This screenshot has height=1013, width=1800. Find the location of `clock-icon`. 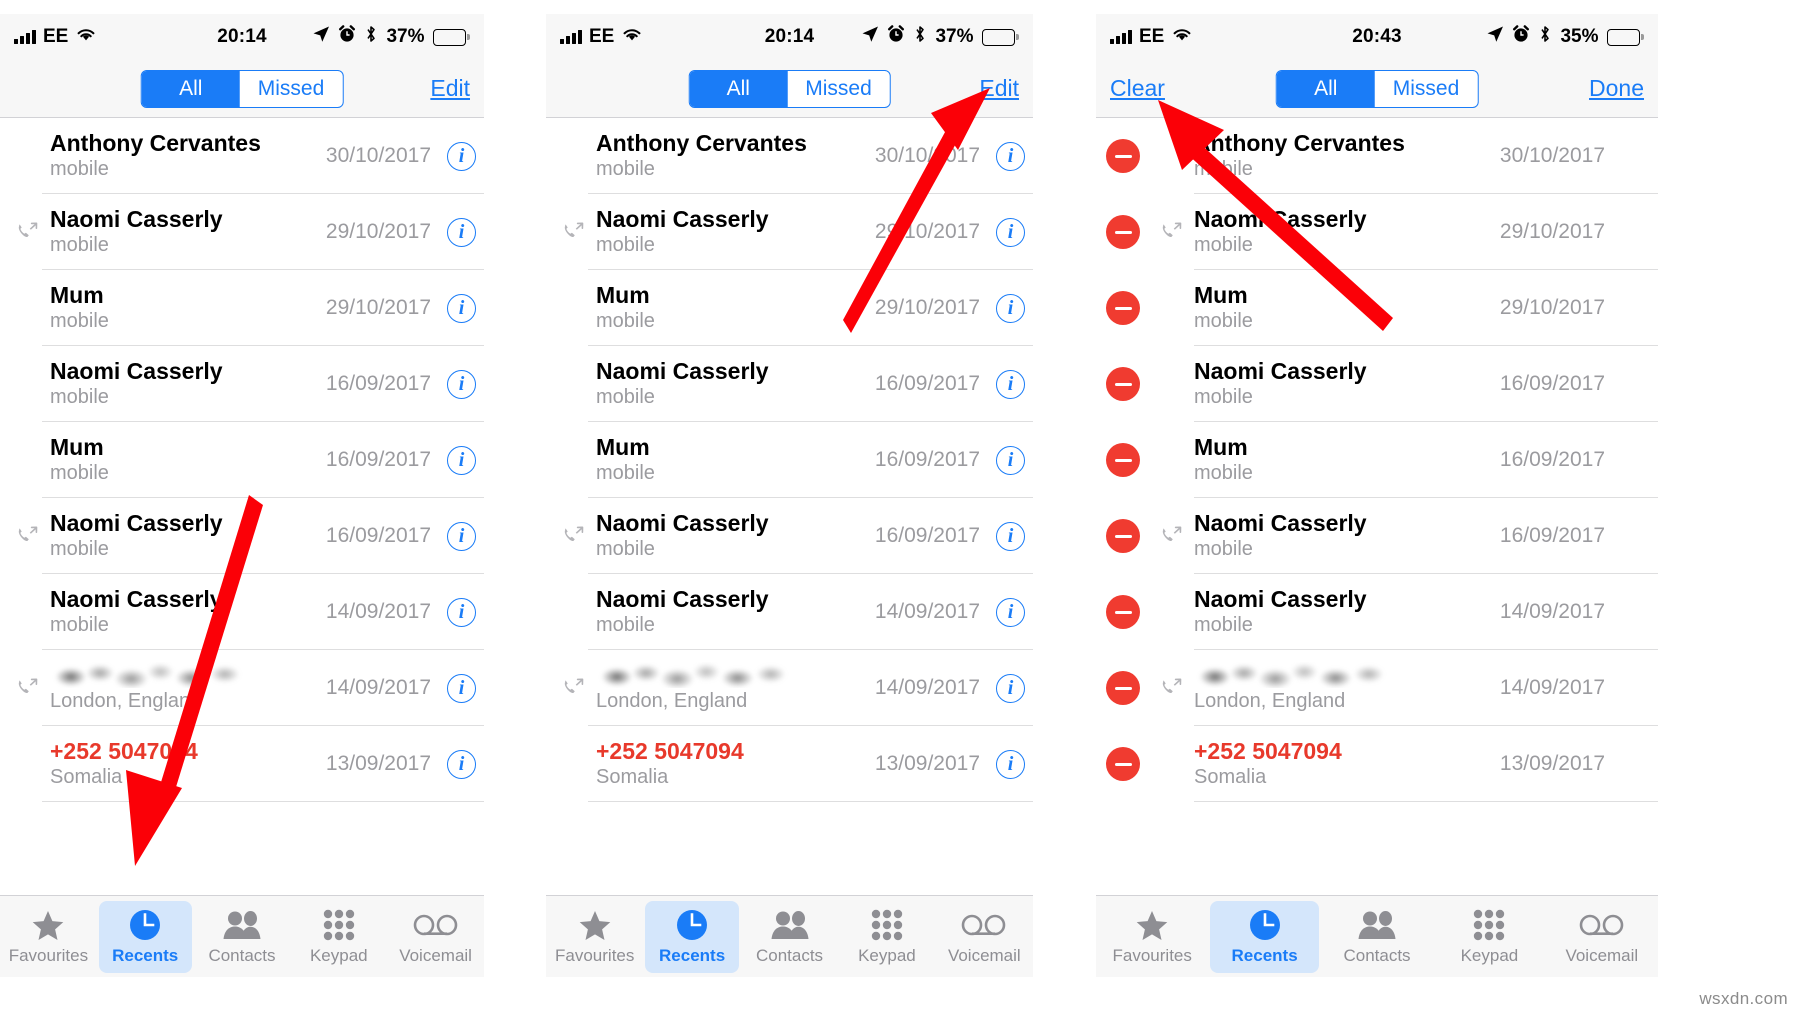

clock-icon is located at coordinates (1265, 925).